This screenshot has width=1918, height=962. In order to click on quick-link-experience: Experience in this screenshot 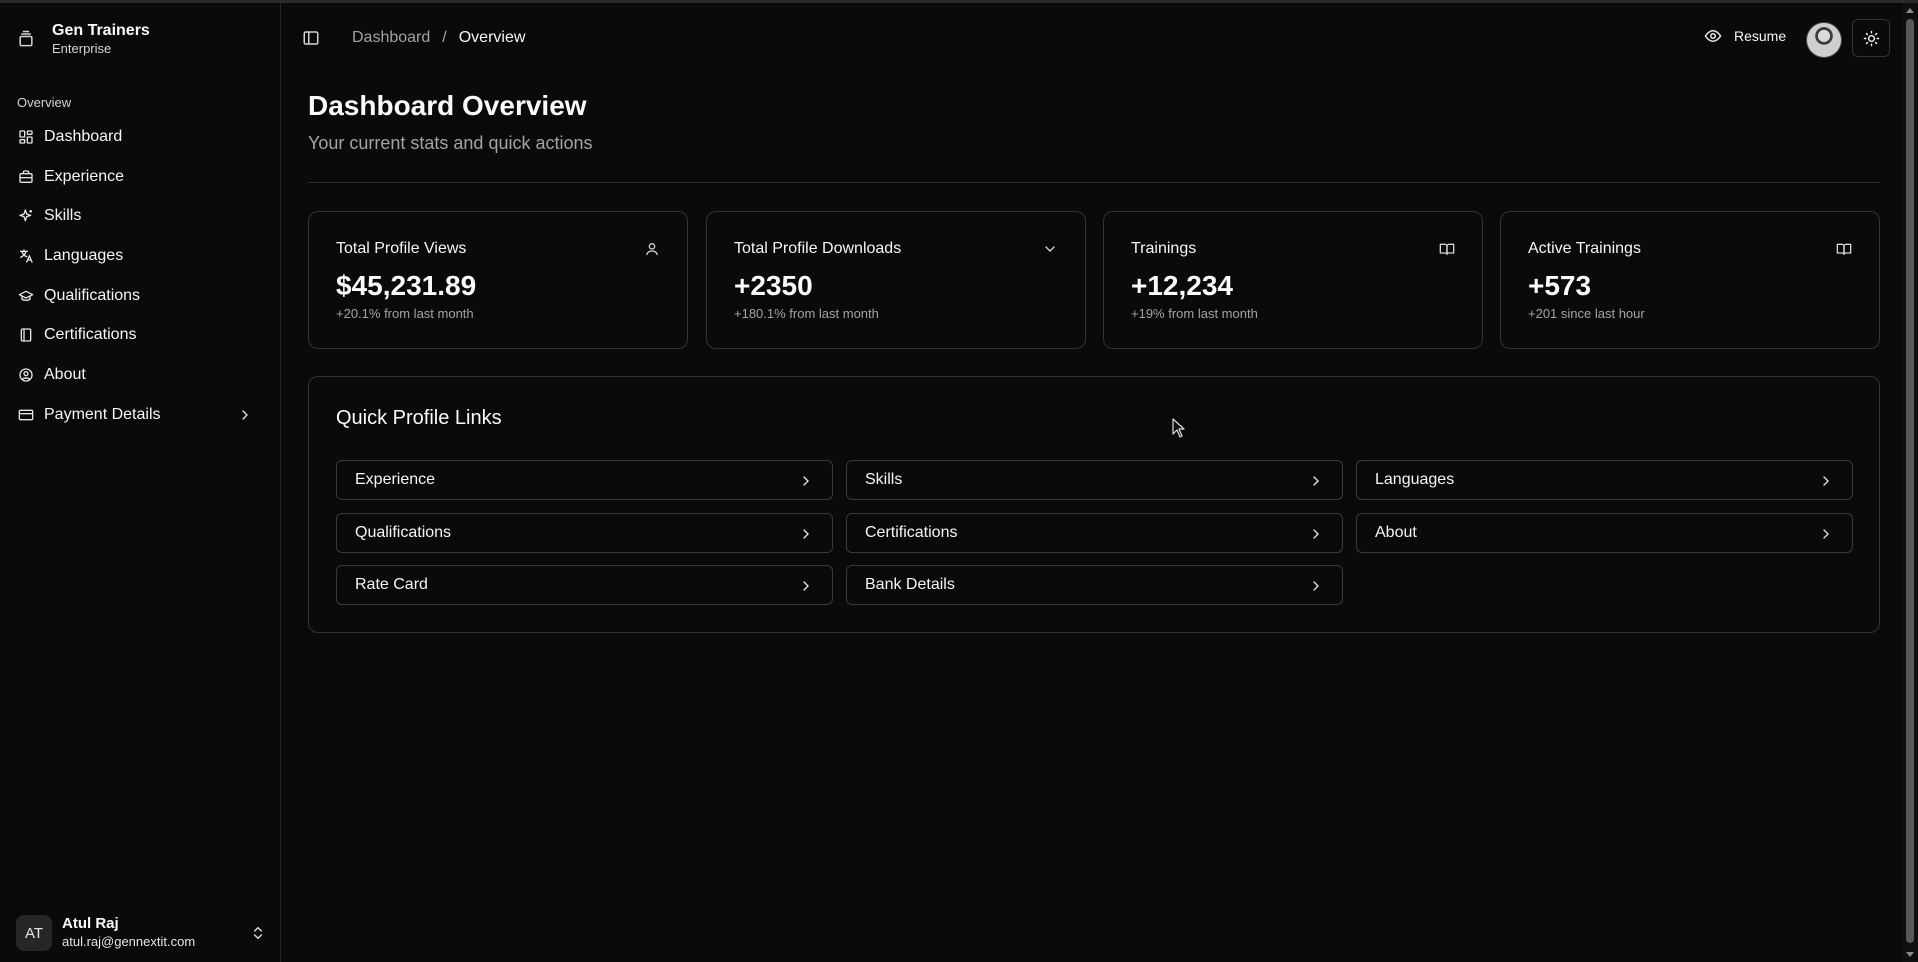, I will do `click(584, 480)`.